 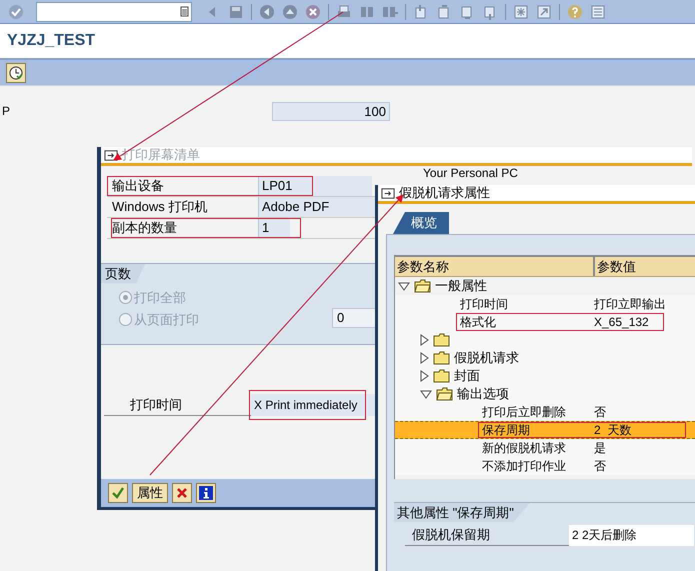 What do you see at coordinates (331, 111) in the screenshot?
I see `input-field: 100` at bounding box center [331, 111].